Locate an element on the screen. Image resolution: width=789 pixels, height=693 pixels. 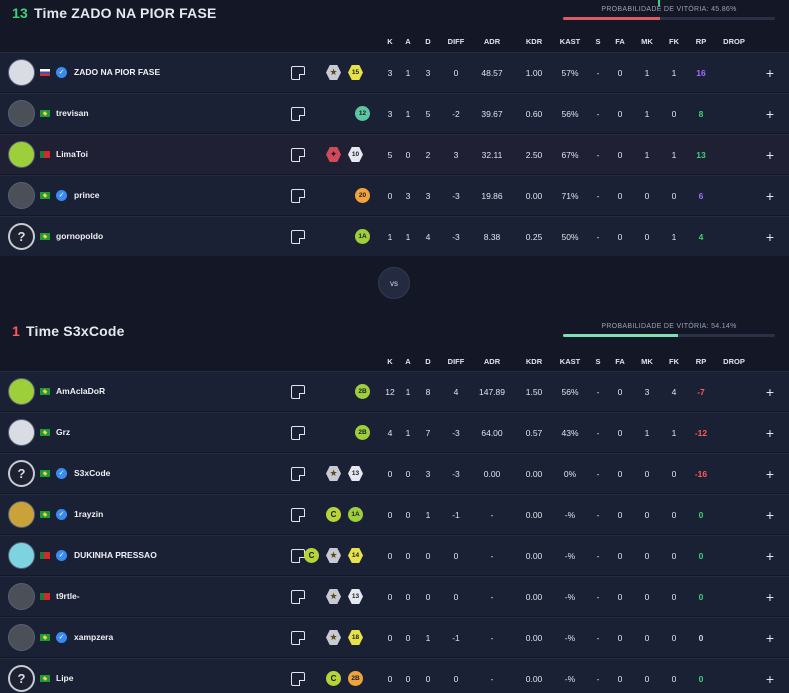
stat-k: 3 is located at coordinates (390, 72).